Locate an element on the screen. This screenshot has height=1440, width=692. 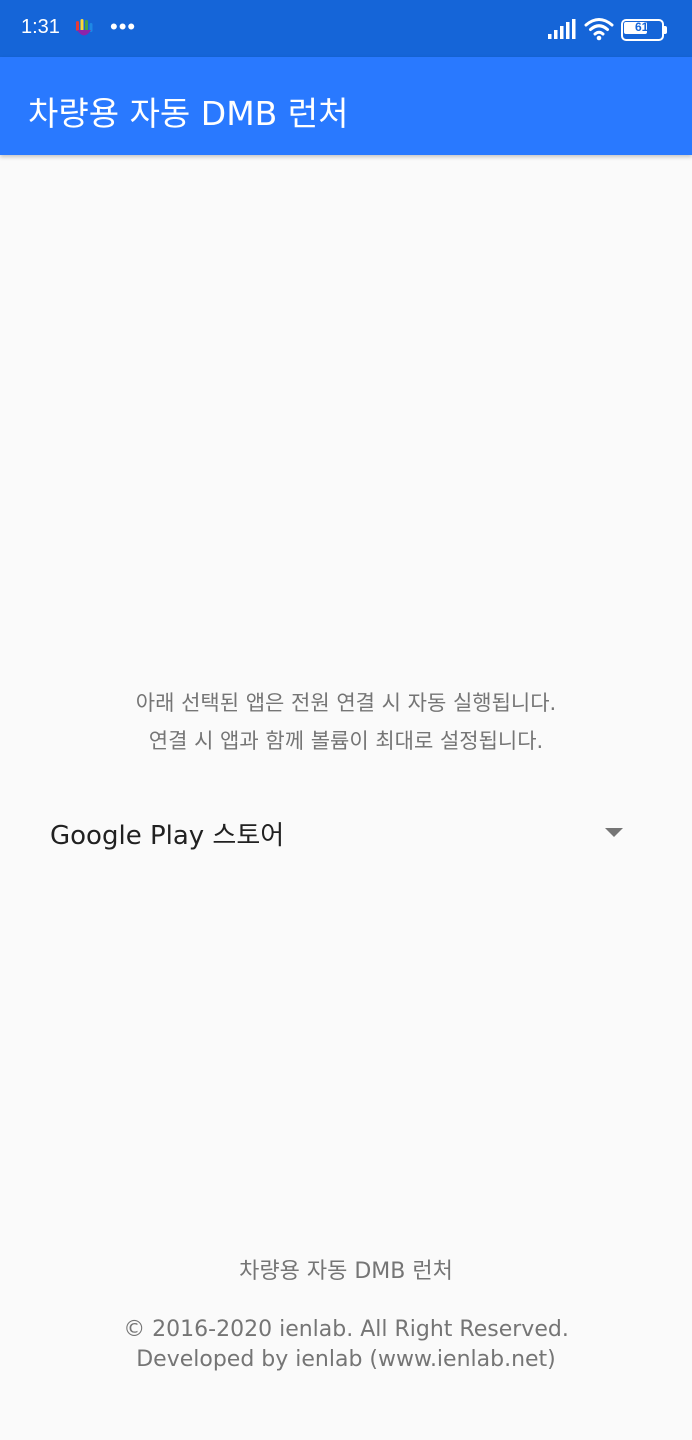
app-selector-dropdown: Google Play 스토어 is located at coordinates (339, 833).